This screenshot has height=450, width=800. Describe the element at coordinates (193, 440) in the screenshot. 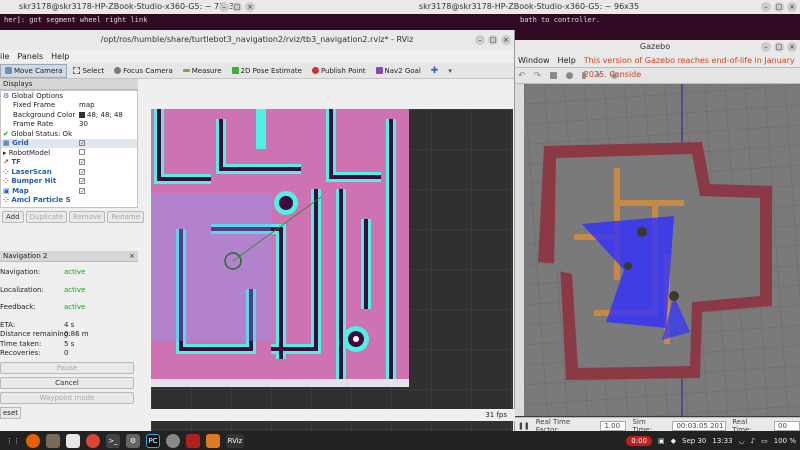

I see `screen-recorder-icon` at that location.